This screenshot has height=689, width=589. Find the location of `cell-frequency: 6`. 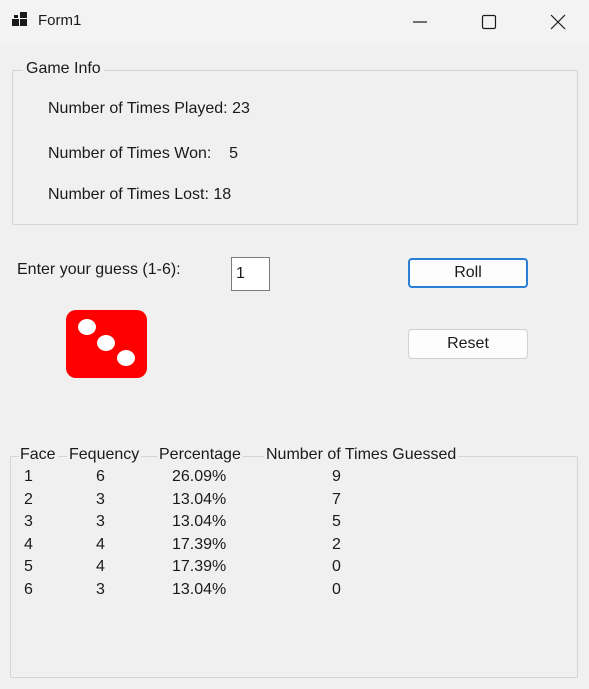

cell-frequency: 6 is located at coordinates (100, 476).